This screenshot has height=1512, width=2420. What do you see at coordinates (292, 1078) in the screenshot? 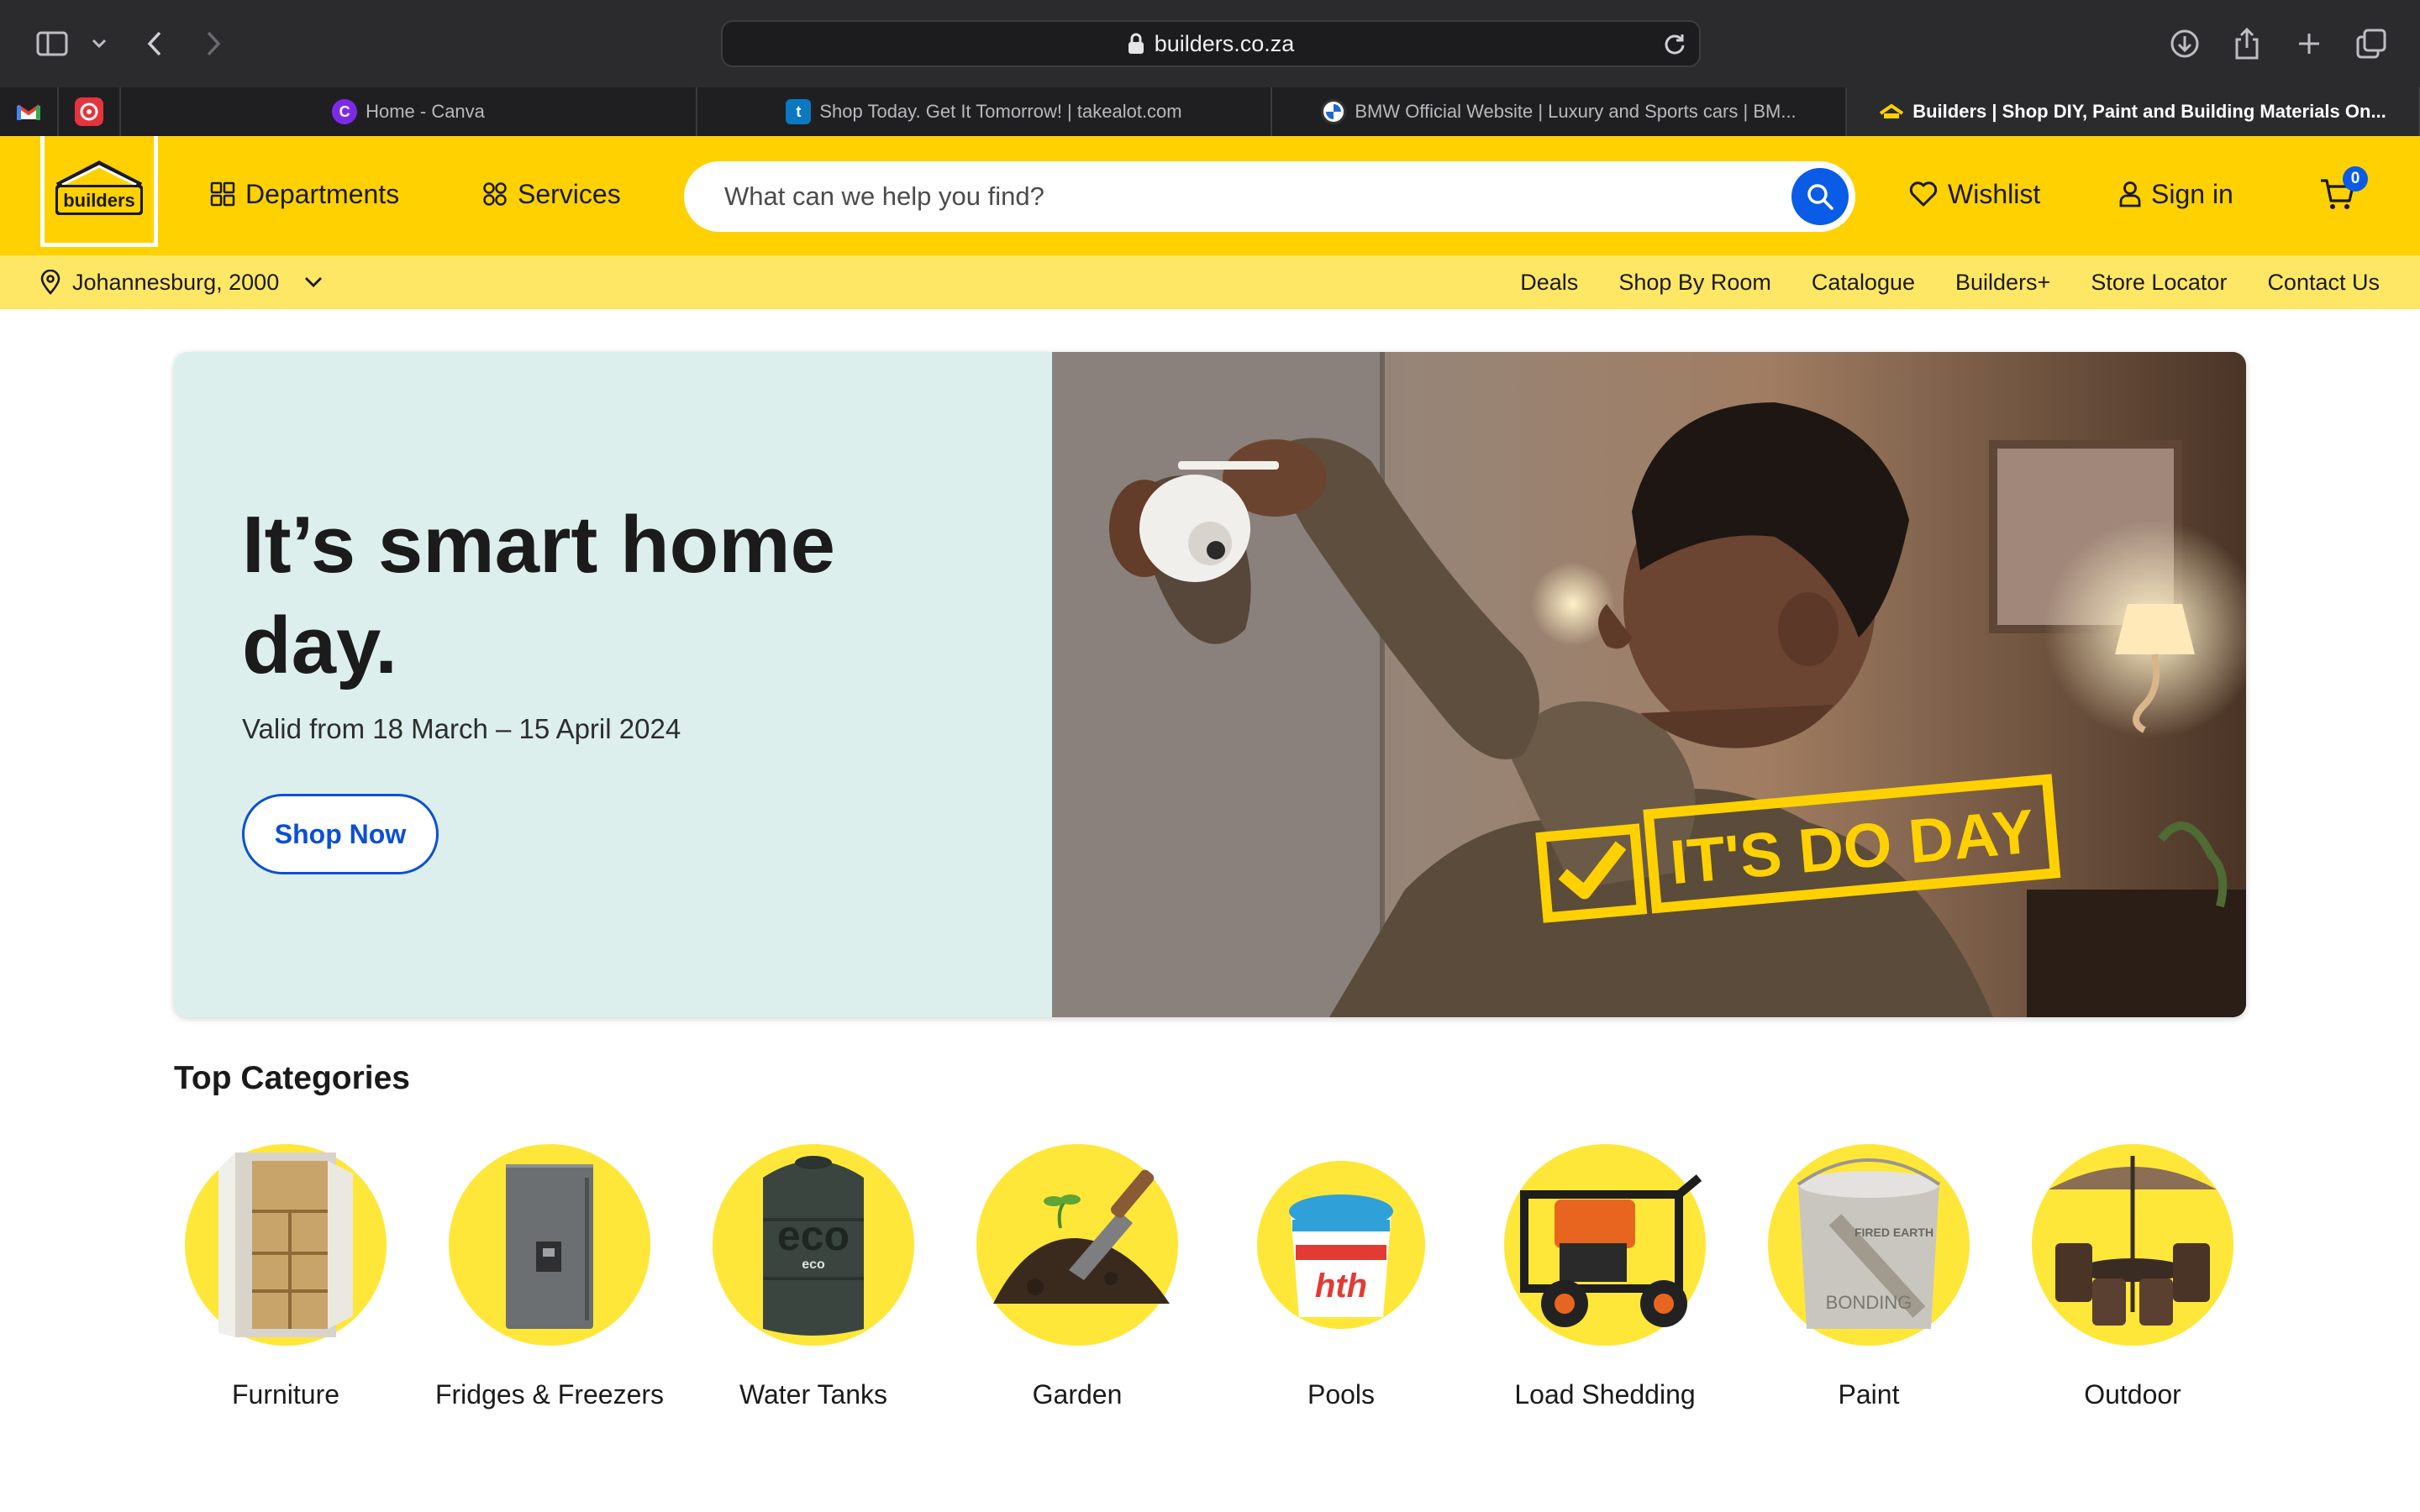
I see `top-categories-heading: Top Categories` at bounding box center [292, 1078].